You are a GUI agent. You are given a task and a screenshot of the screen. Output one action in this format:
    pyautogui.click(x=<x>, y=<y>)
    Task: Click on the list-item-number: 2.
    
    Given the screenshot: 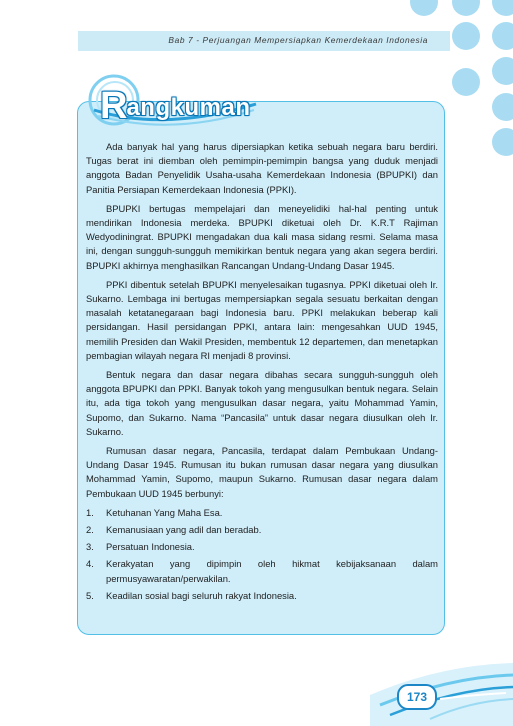 What is the action you would take?
    pyautogui.click(x=90, y=530)
    